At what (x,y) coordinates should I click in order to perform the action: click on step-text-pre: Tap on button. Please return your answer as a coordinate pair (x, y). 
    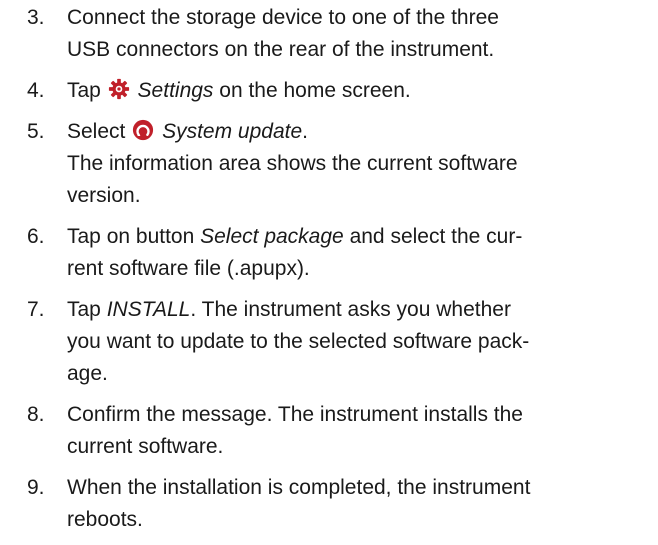
    Looking at the image, I should click on (131, 236).